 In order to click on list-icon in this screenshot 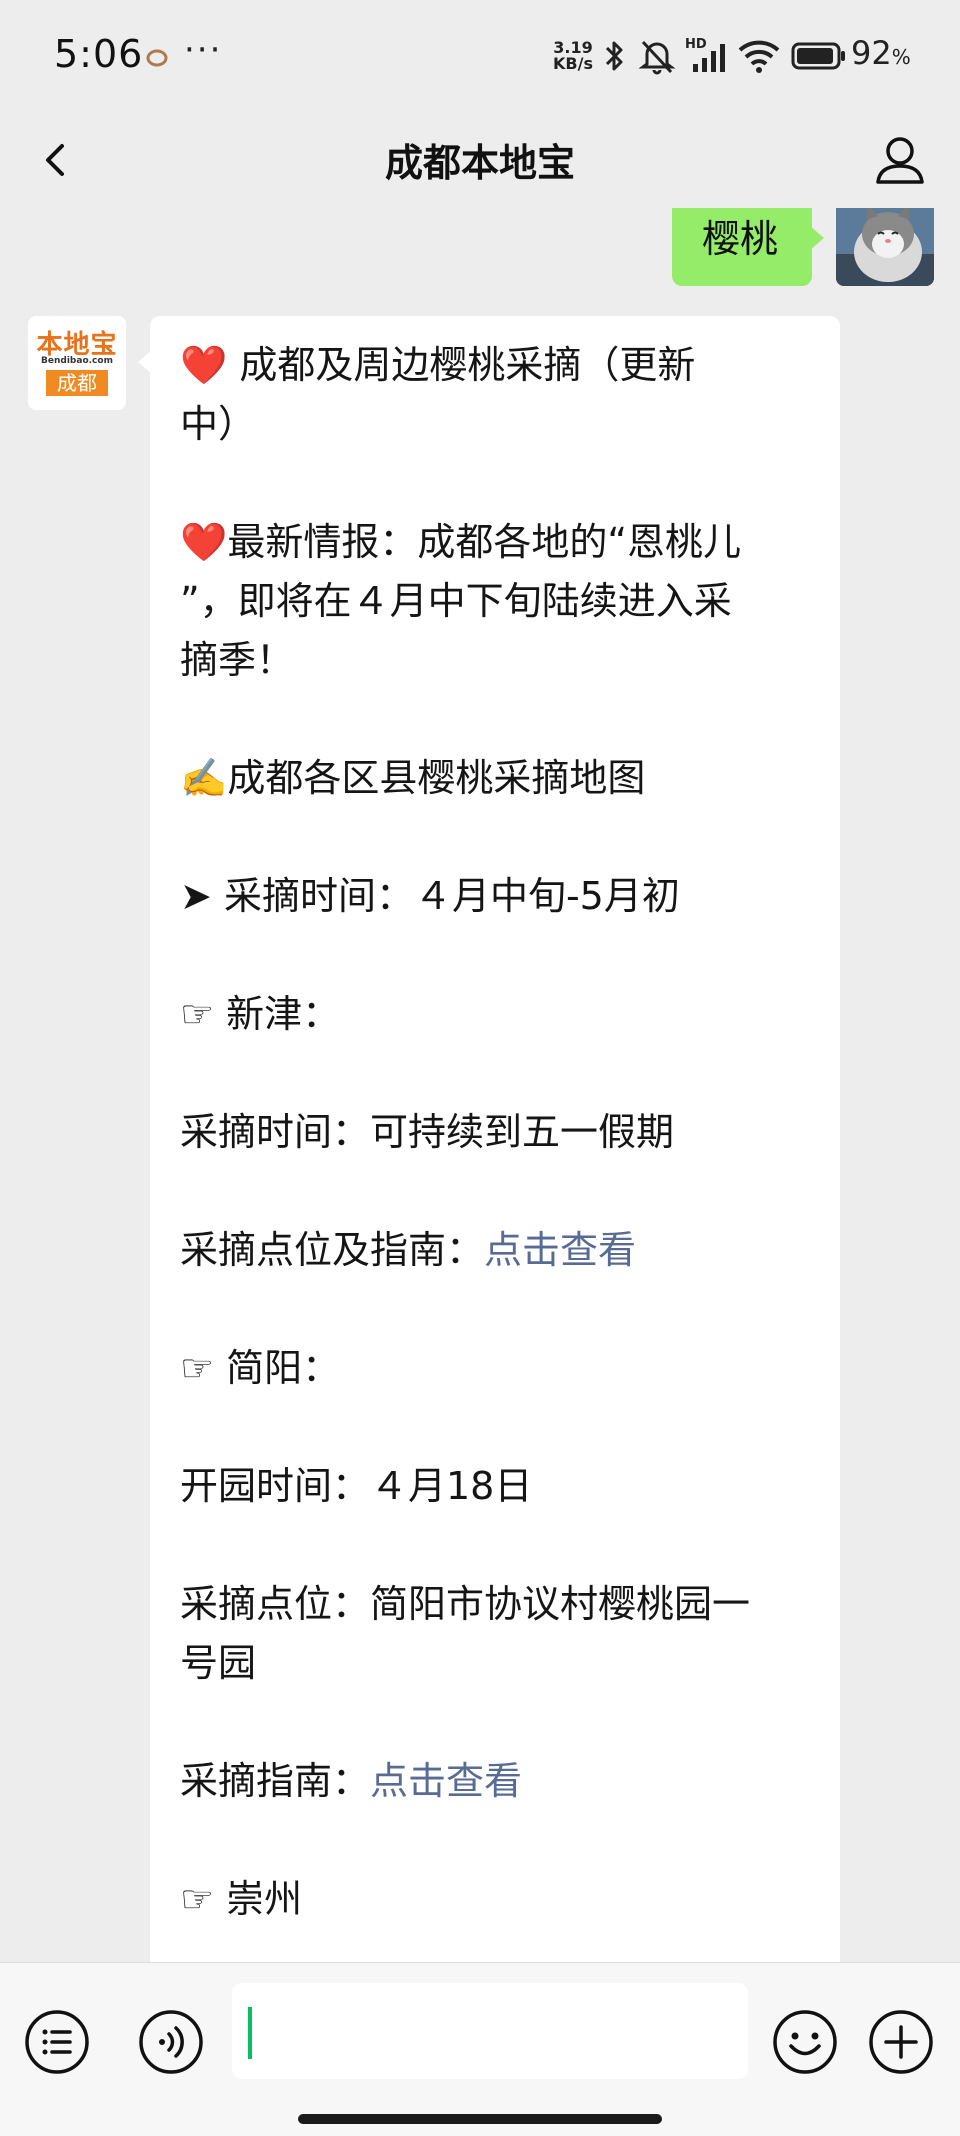, I will do `click(57, 2042)`.